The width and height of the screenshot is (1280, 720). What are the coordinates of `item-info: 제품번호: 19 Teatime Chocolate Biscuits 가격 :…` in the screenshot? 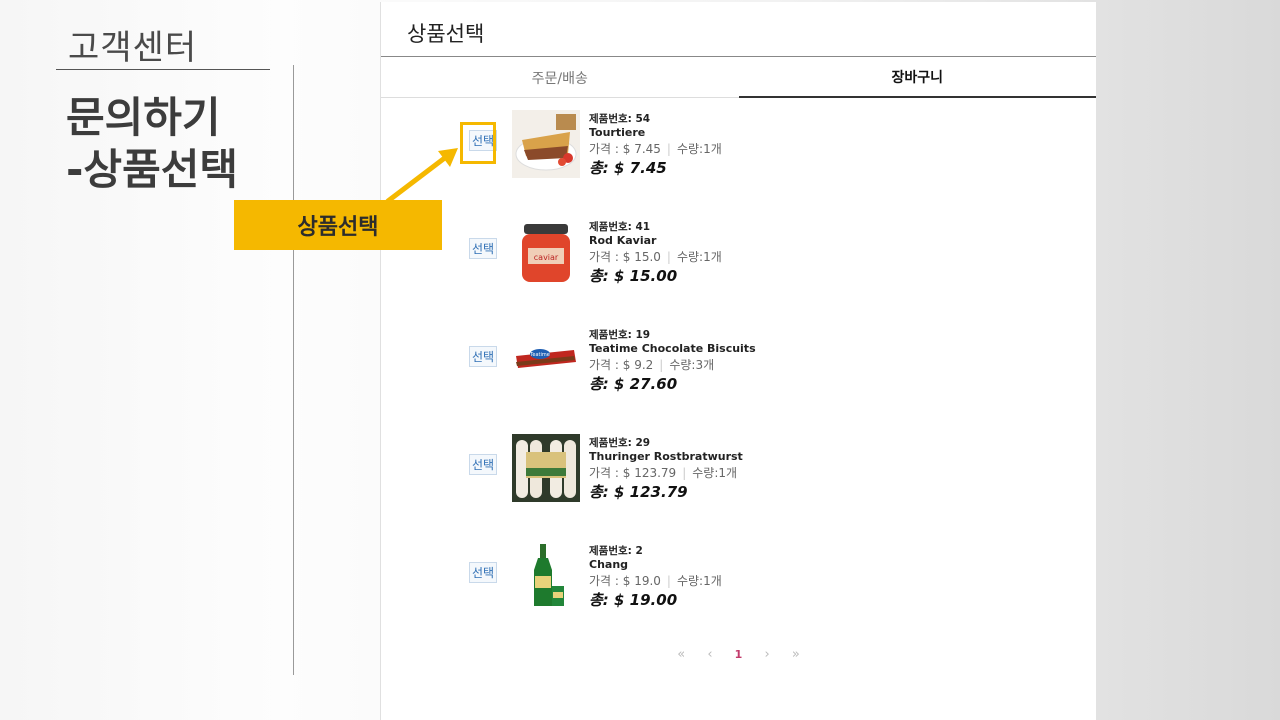 It's located at (672, 360).